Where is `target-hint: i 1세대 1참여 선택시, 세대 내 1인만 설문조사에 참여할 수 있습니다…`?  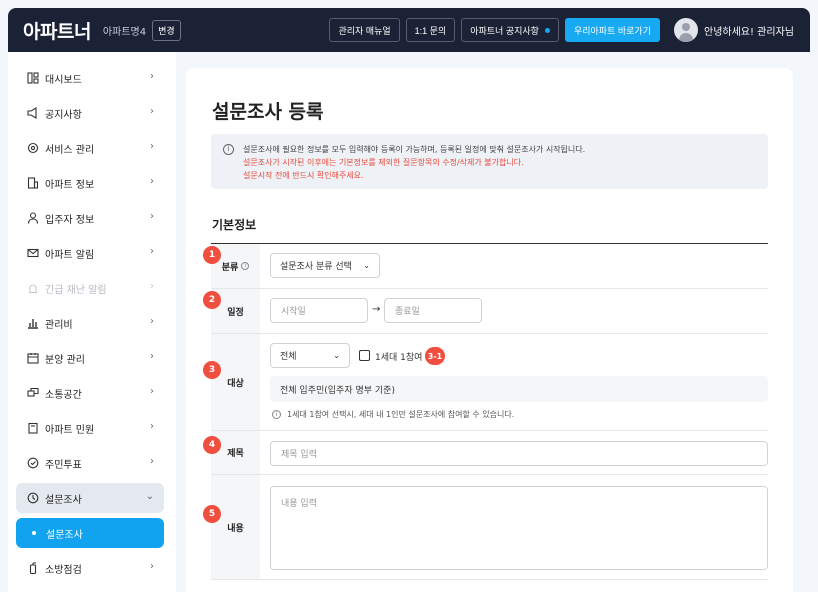 target-hint: i 1세대 1참여 선택시, 세대 내 1인만 설문조사에 참여할 수 있습니다… is located at coordinates (393, 414).